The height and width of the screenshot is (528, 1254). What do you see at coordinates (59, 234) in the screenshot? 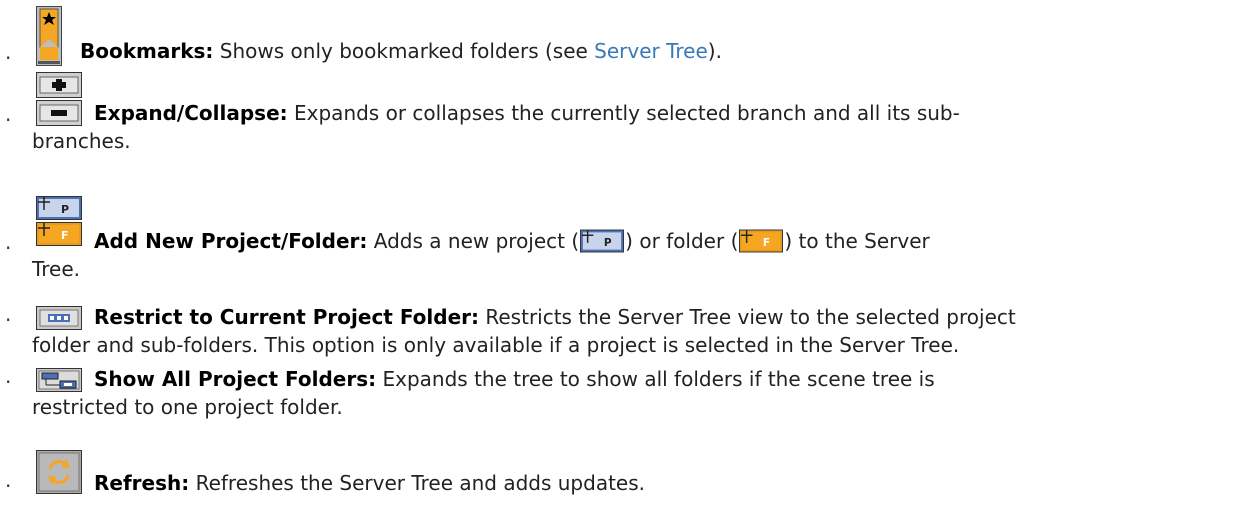
I see `add-folder-icon: F` at bounding box center [59, 234].